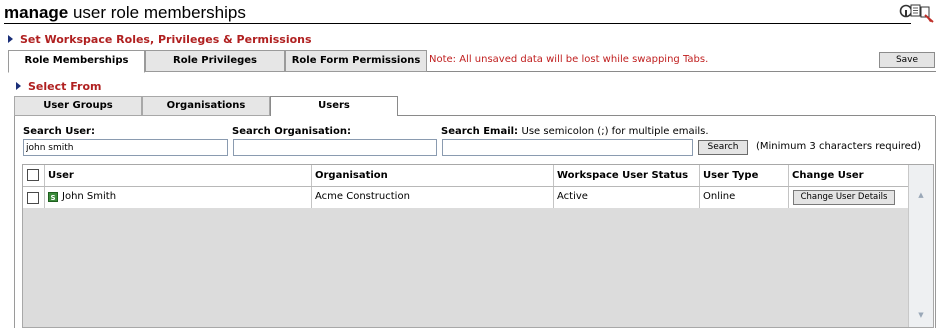 This screenshot has width=939, height=328. Describe the element at coordinates (78, 106) in the screenshot. I see `tab-user-groups: User Groups` at that location.